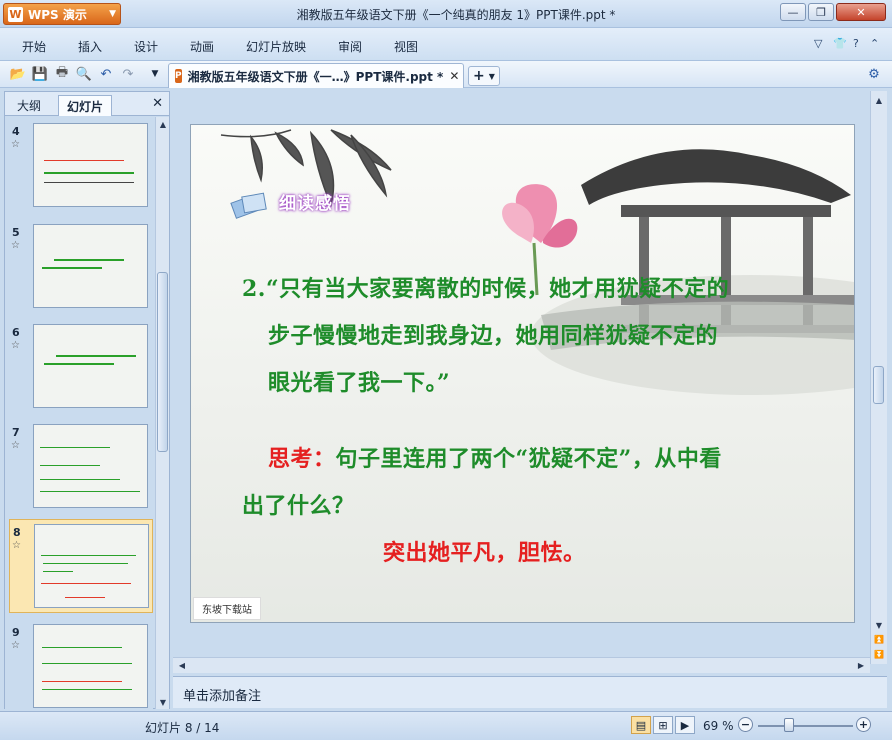 The height and width of the screenshot is (740, 892). What do you see at coordinates (157, 103) in the screenshot?
I see `close-panel-icon: ✕` at bounding box center [157, 103].